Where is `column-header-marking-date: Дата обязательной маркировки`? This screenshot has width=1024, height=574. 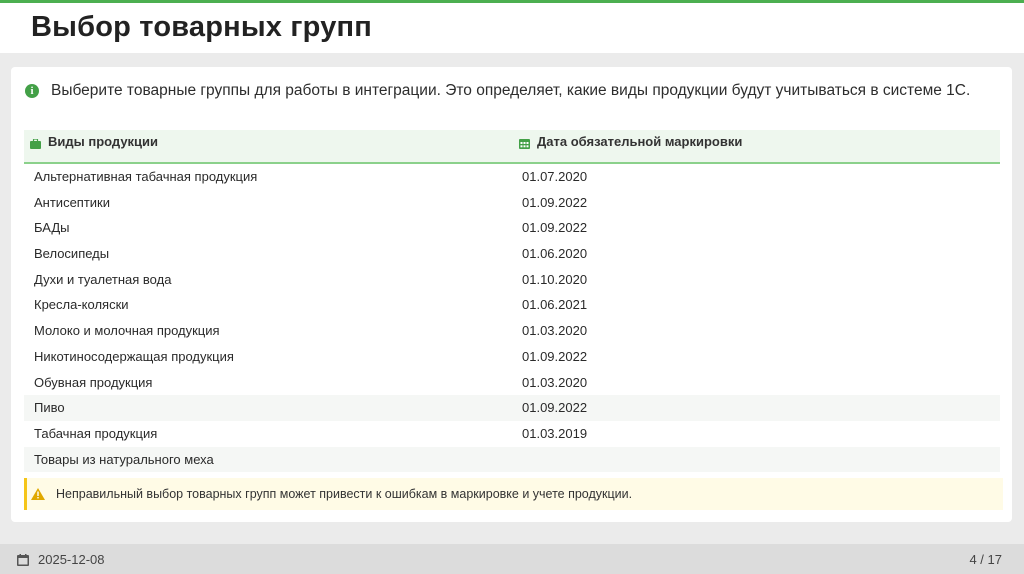 column-header-marking-date: Дата обязательной маркировки is located at coordinates (630, 141).